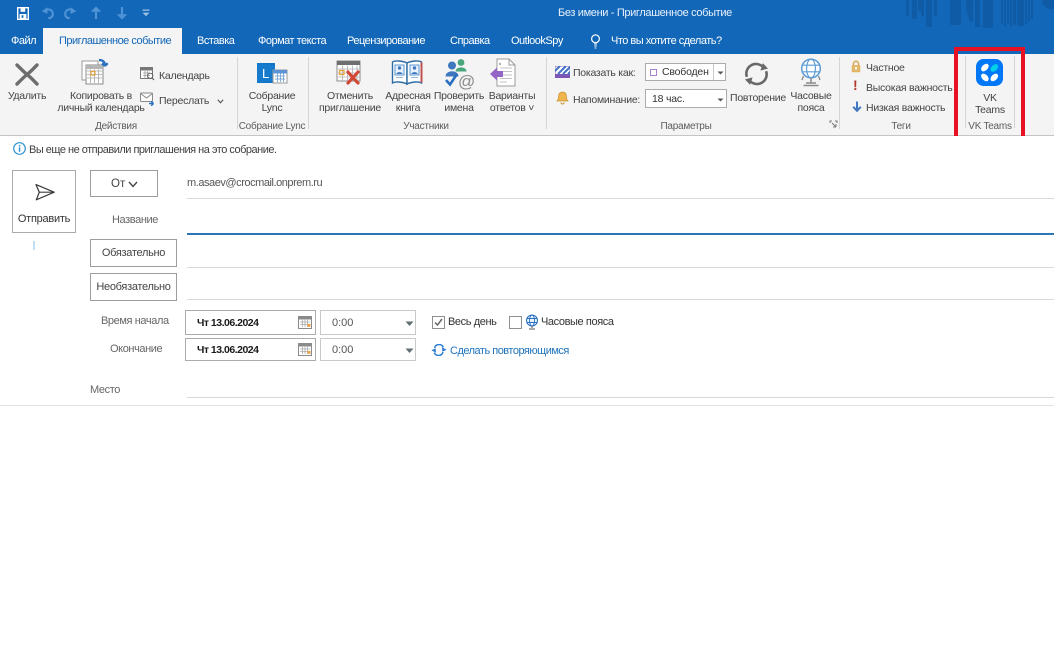 The height and width of the screenshot is (654, 1054). What do you see at coordinates (265, 73) in the screenshot?
I see `svg-text: L` at bounding box center [265, 73].